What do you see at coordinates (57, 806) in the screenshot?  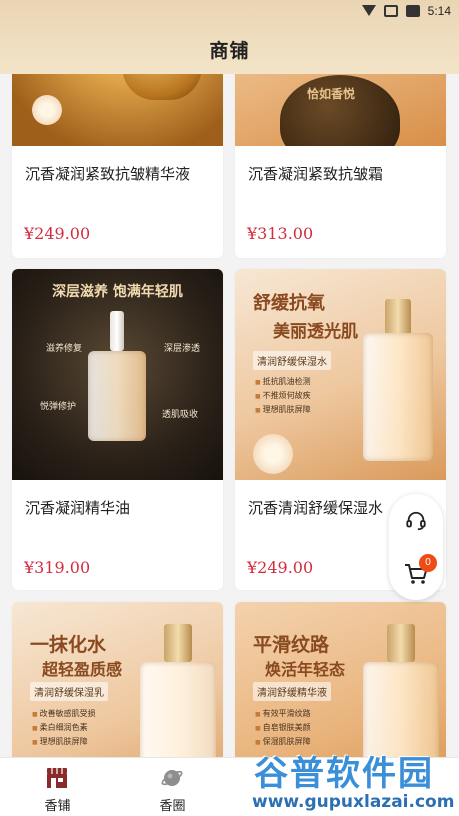 I see `tab-label: 香铺` at bounding box center [57, 806].